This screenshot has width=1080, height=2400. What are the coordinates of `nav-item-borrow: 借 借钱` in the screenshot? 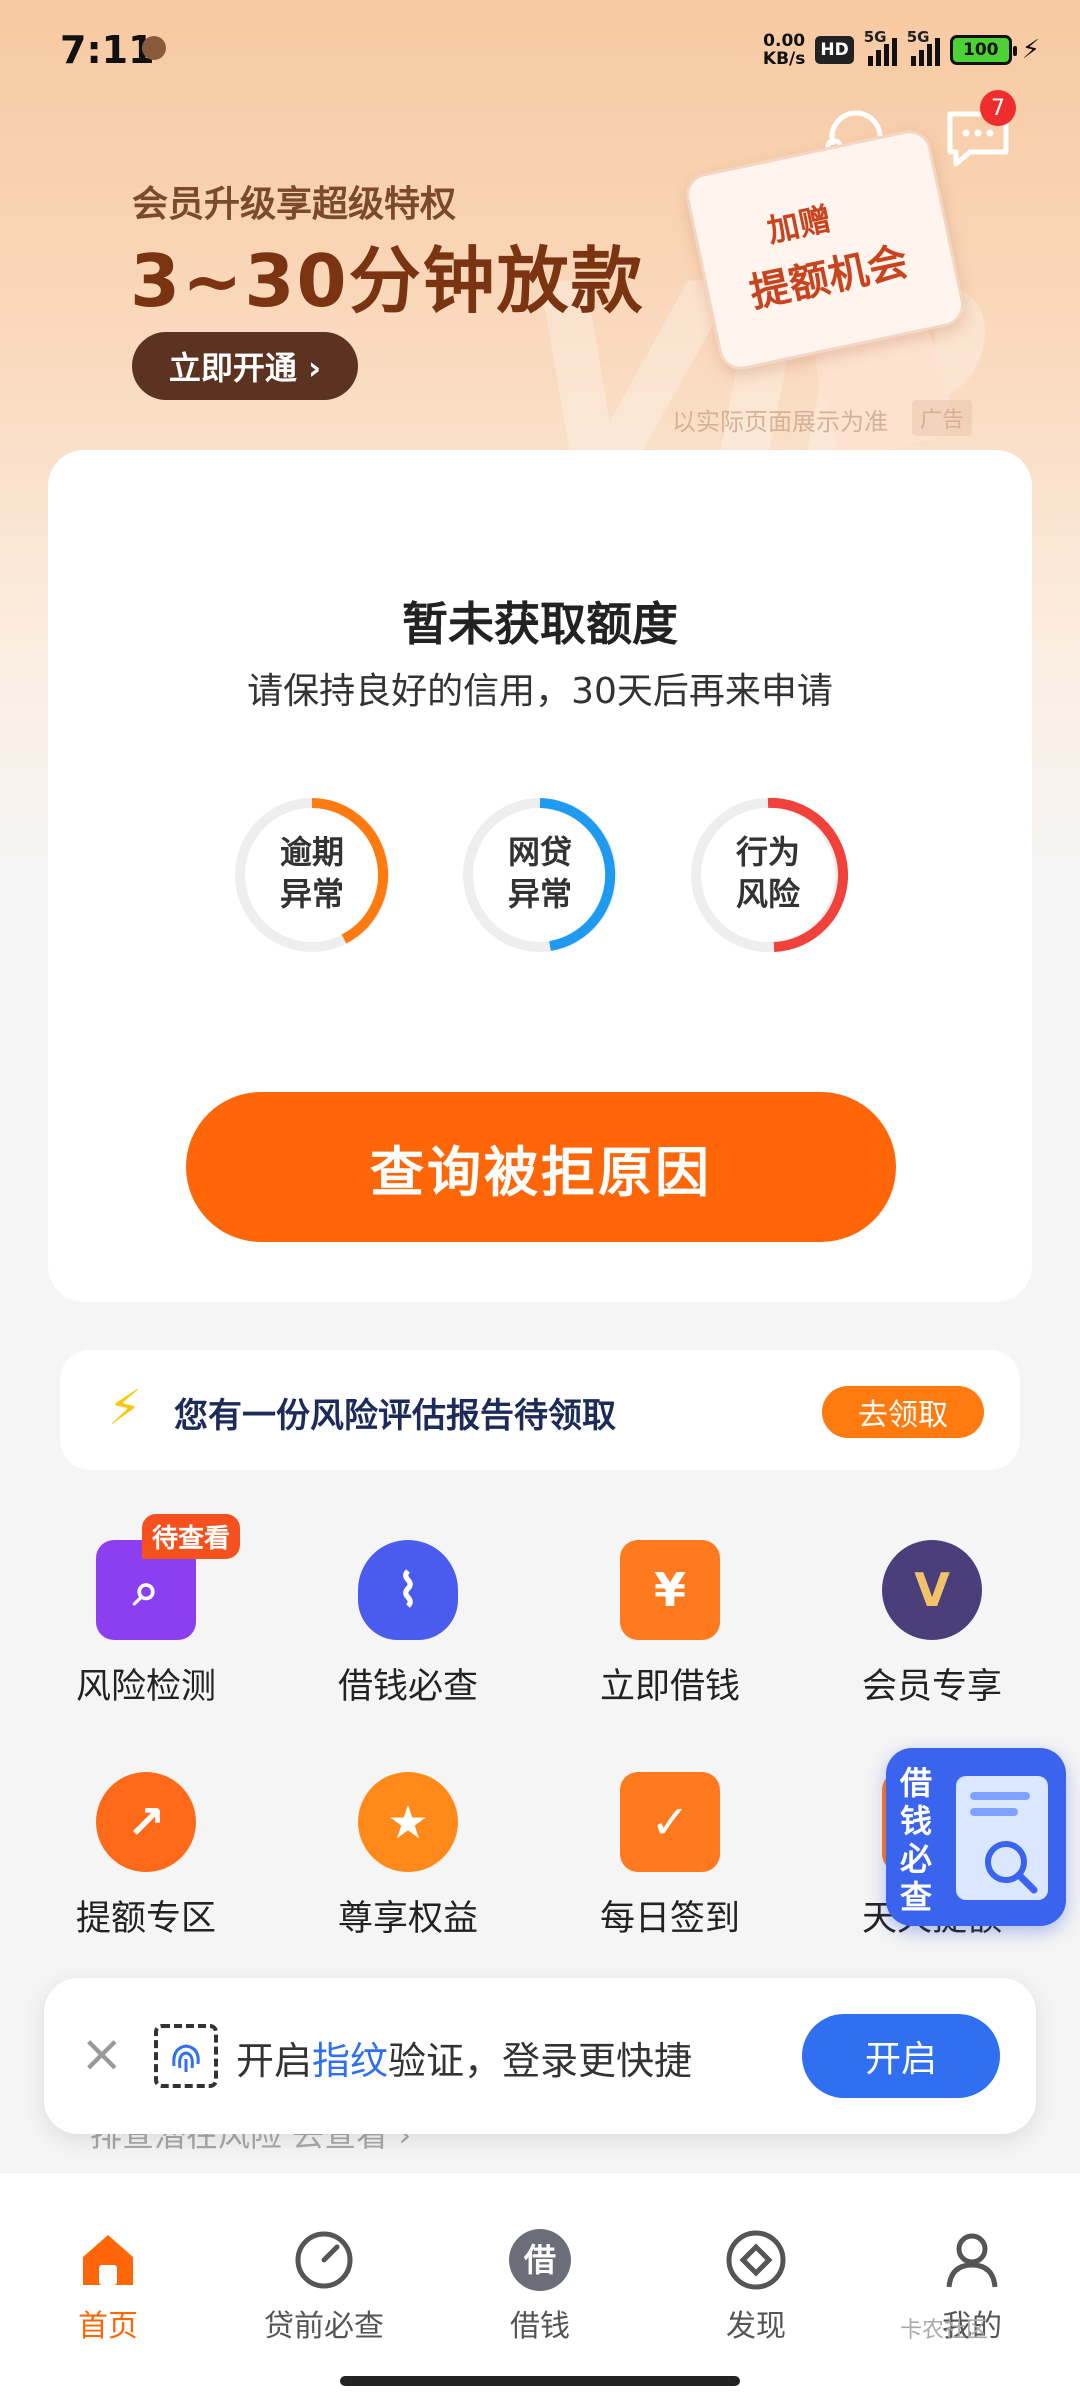 It's located at (540, 2286).